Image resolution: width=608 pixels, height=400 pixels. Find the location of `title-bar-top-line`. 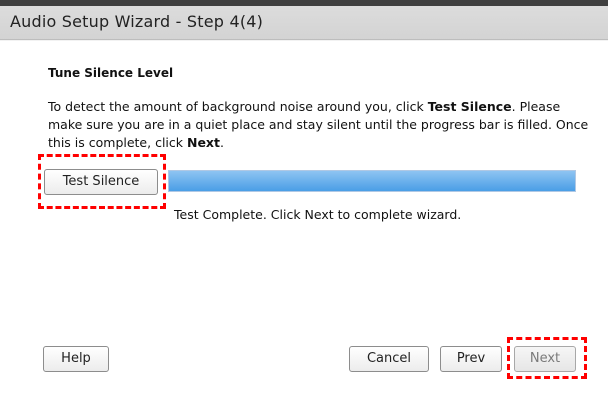

title-bar-top-line is located at coordinates (304, 3).